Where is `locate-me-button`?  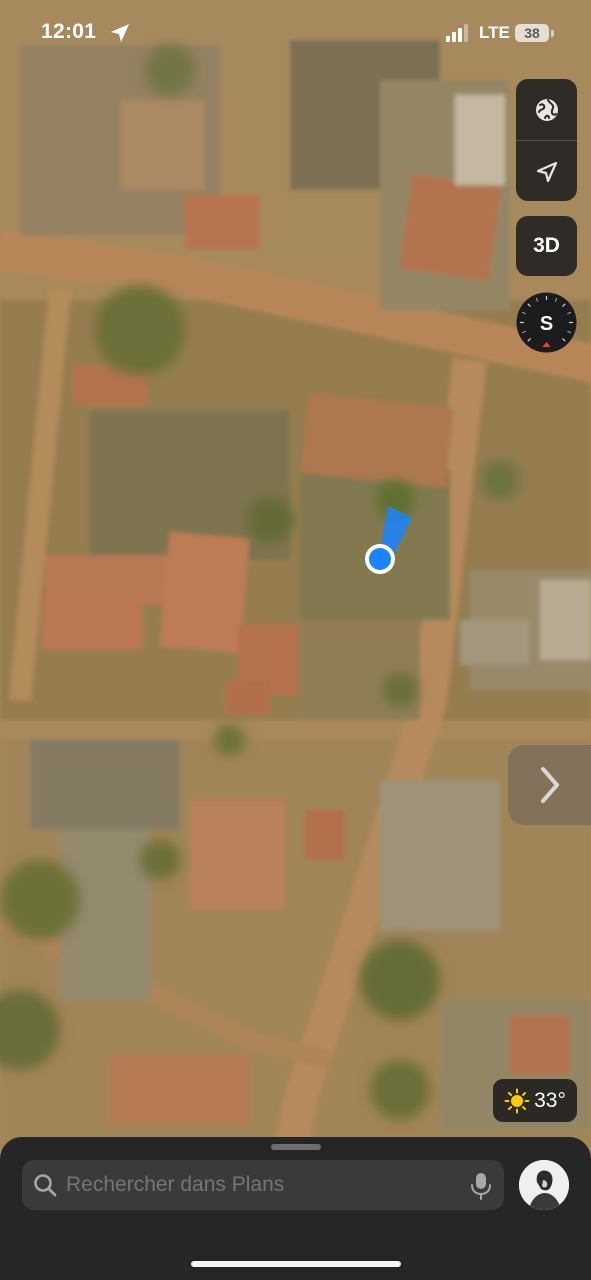 locate-me-button is located at coordinates (546, 171).